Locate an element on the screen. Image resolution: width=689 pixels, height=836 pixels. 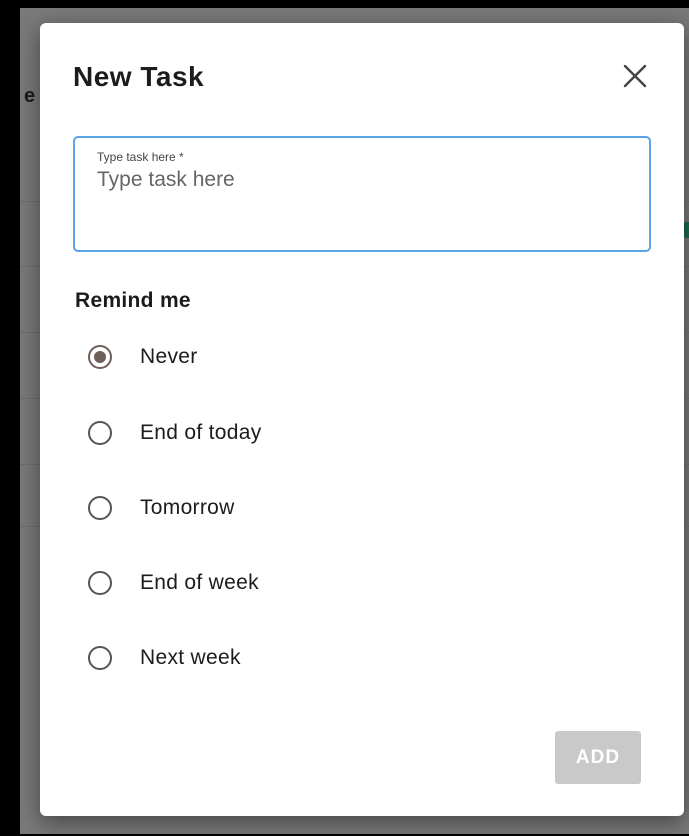
remind-option-never: Never is located at coordinates (288, 357).